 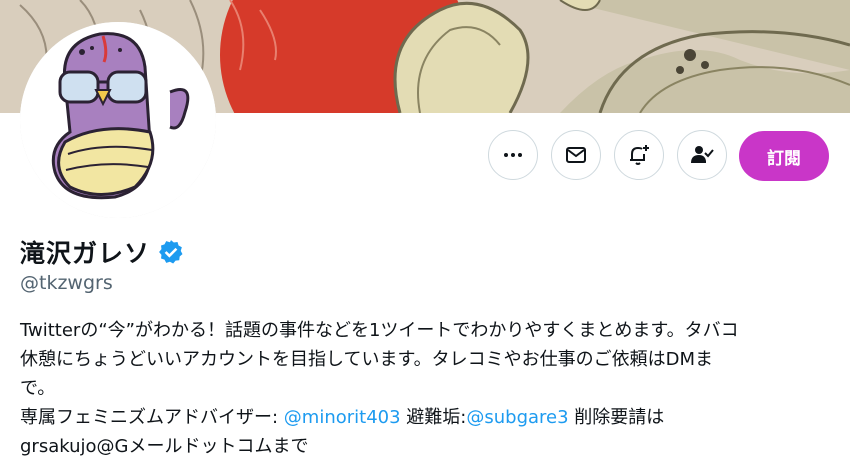 I want to click on person-check-icon, so click(x=702, y=154).